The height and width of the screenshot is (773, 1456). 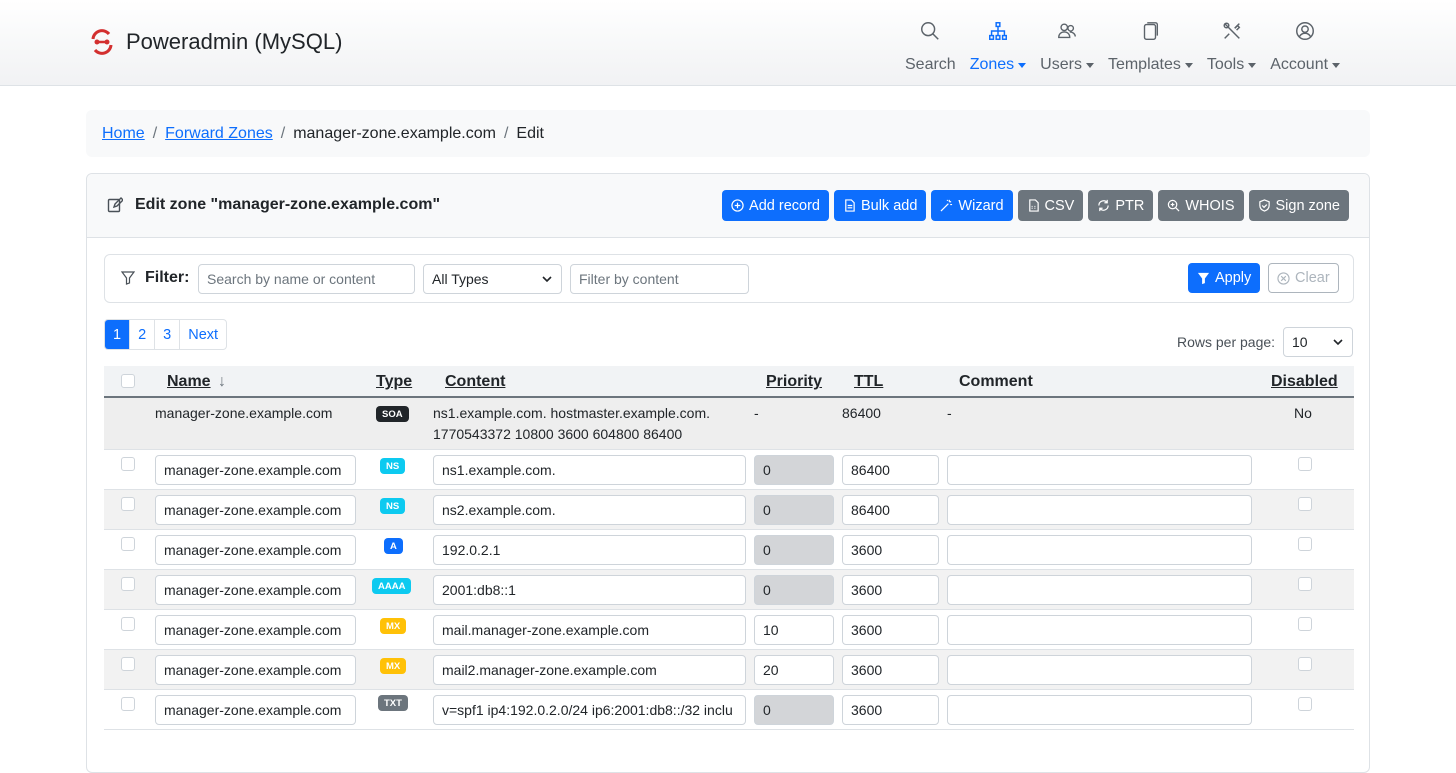 I want to click on apply-button: Apply, so click(x=1224, y=278).